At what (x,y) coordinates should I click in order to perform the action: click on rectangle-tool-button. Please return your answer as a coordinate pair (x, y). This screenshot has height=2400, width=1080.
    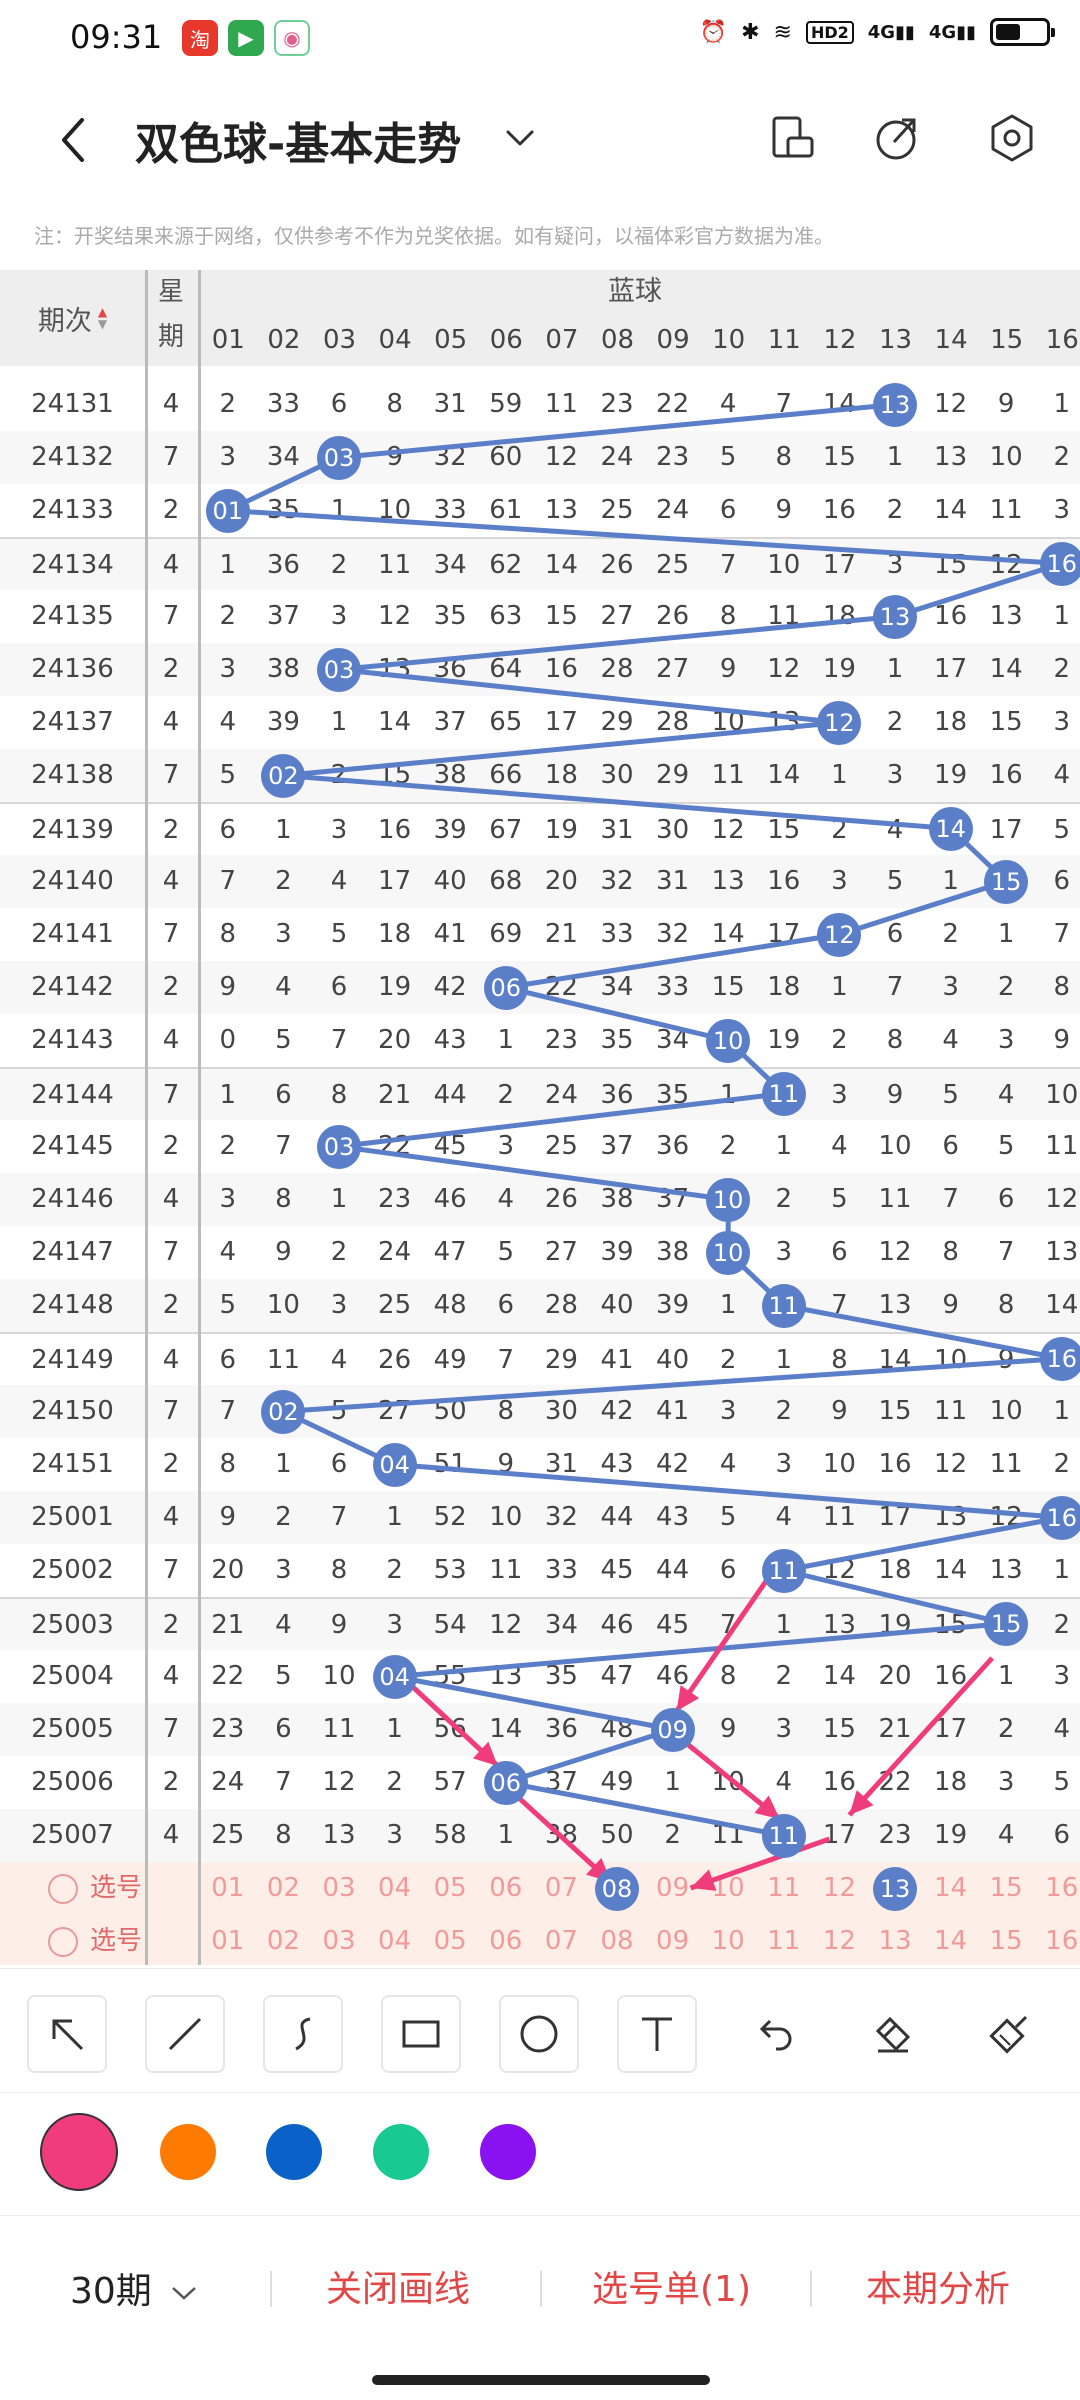
    Looking at the image, I should click on (421, 2034).